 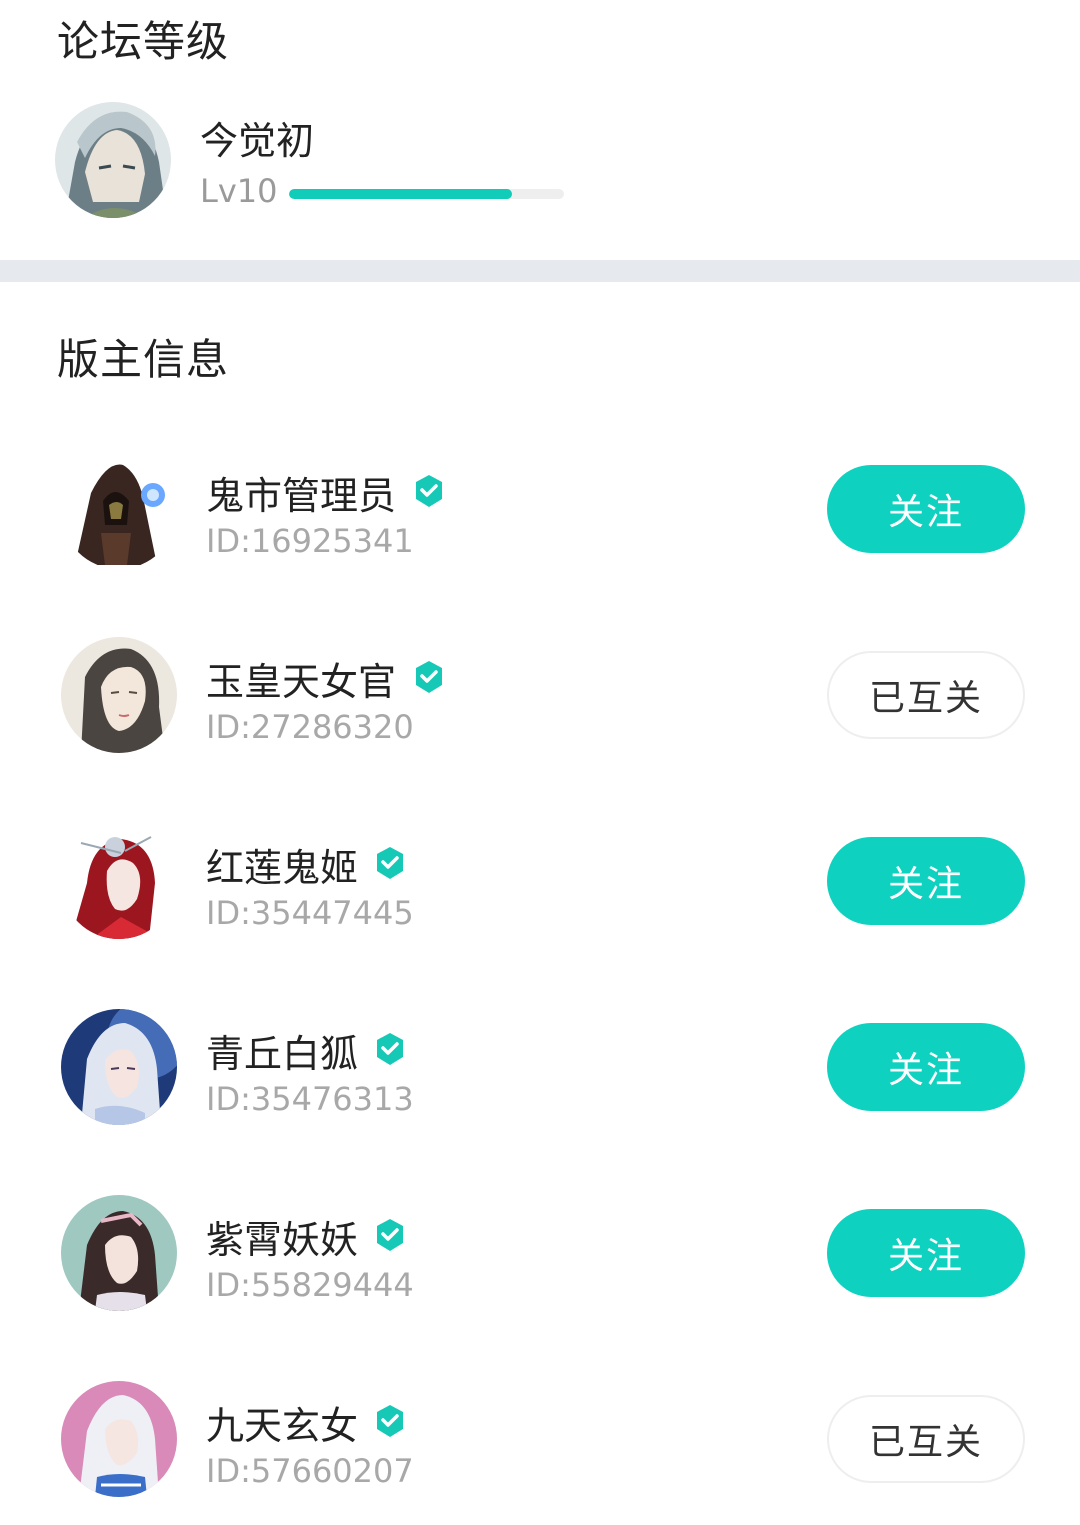 I want to click on moderator-row: 玉皇天女官 ID:27286320 已互关, so click(x=540, y=737).